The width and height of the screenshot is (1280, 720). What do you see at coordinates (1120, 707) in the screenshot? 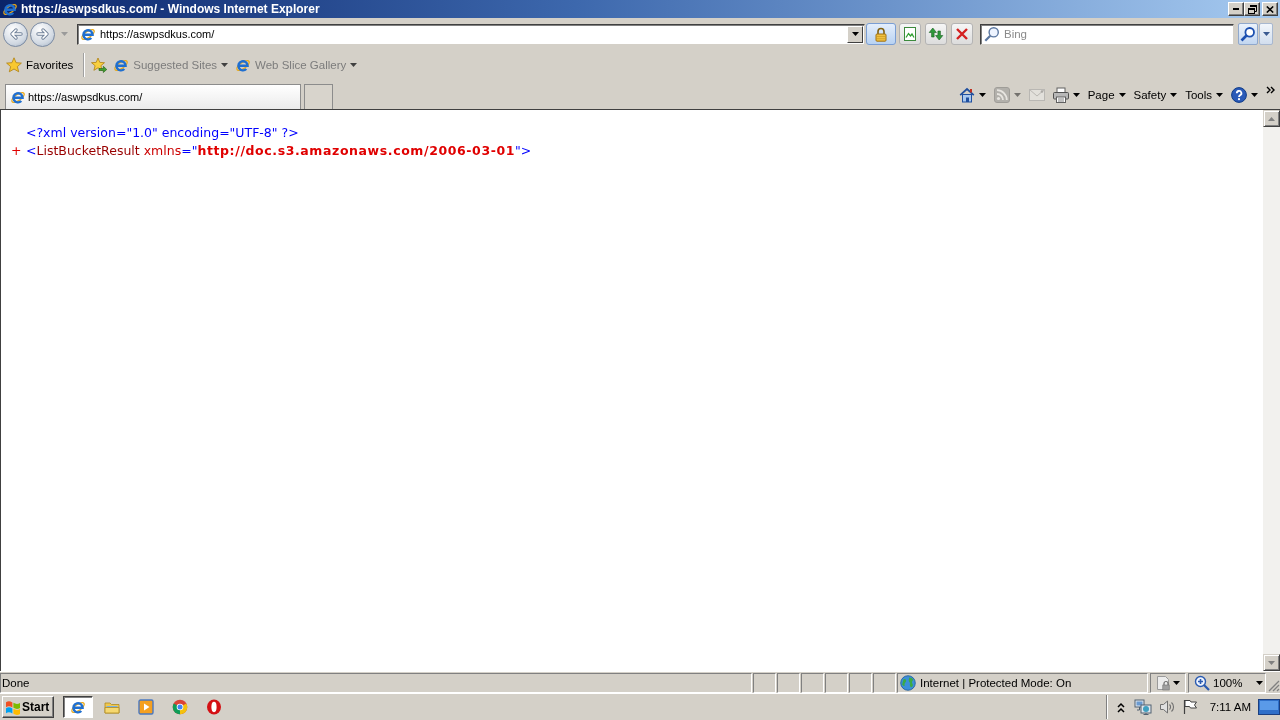
I see `double-chevron-up-icon` at bounding box center [1120, 707].